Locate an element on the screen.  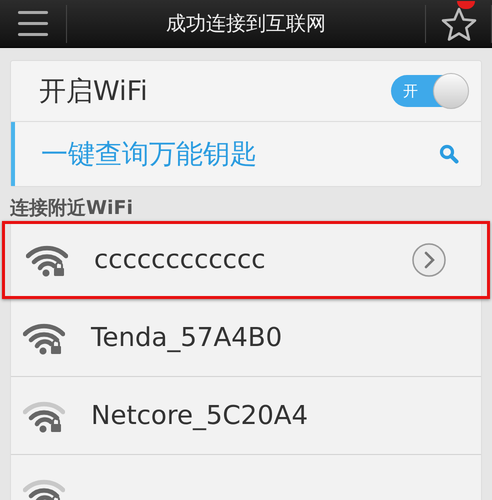
network-item: Netcore_5C20A4 is located at coordinates (246, 416).